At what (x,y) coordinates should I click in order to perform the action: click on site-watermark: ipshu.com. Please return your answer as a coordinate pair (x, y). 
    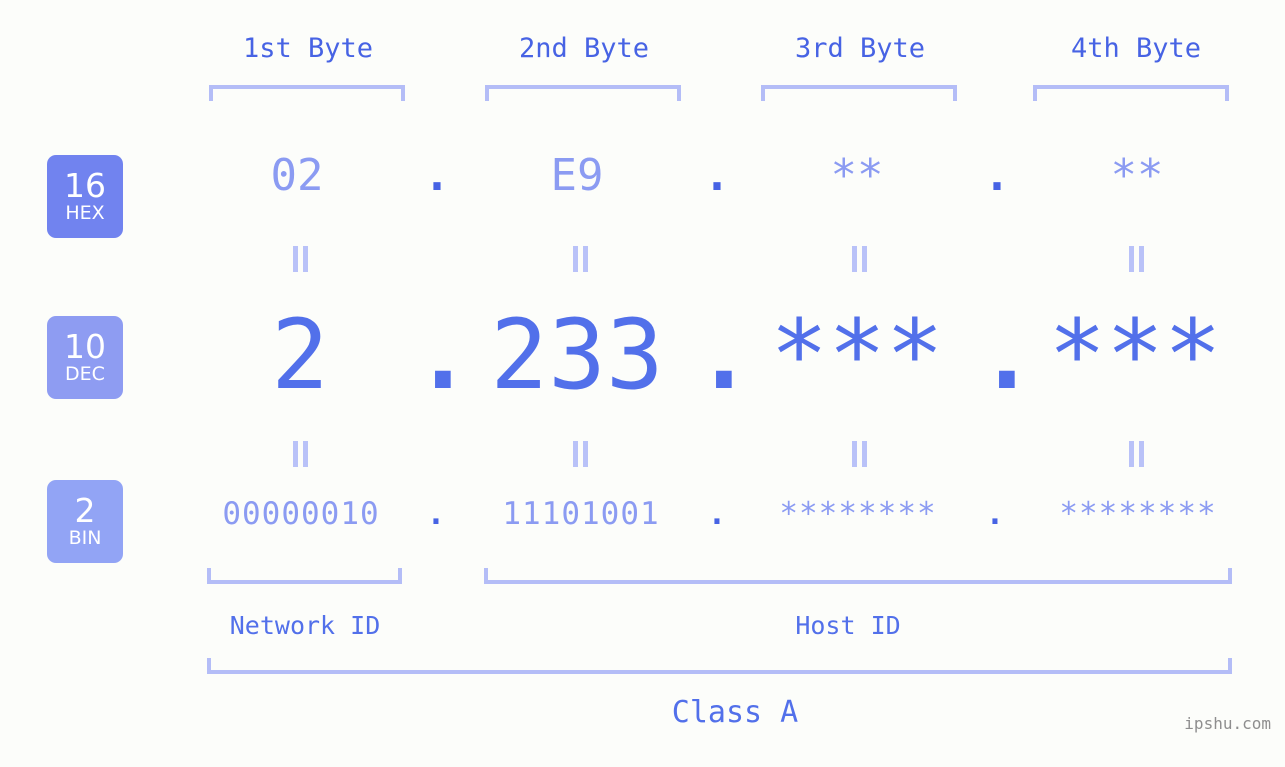
    Looking at the image, I should click on (1227, 723).